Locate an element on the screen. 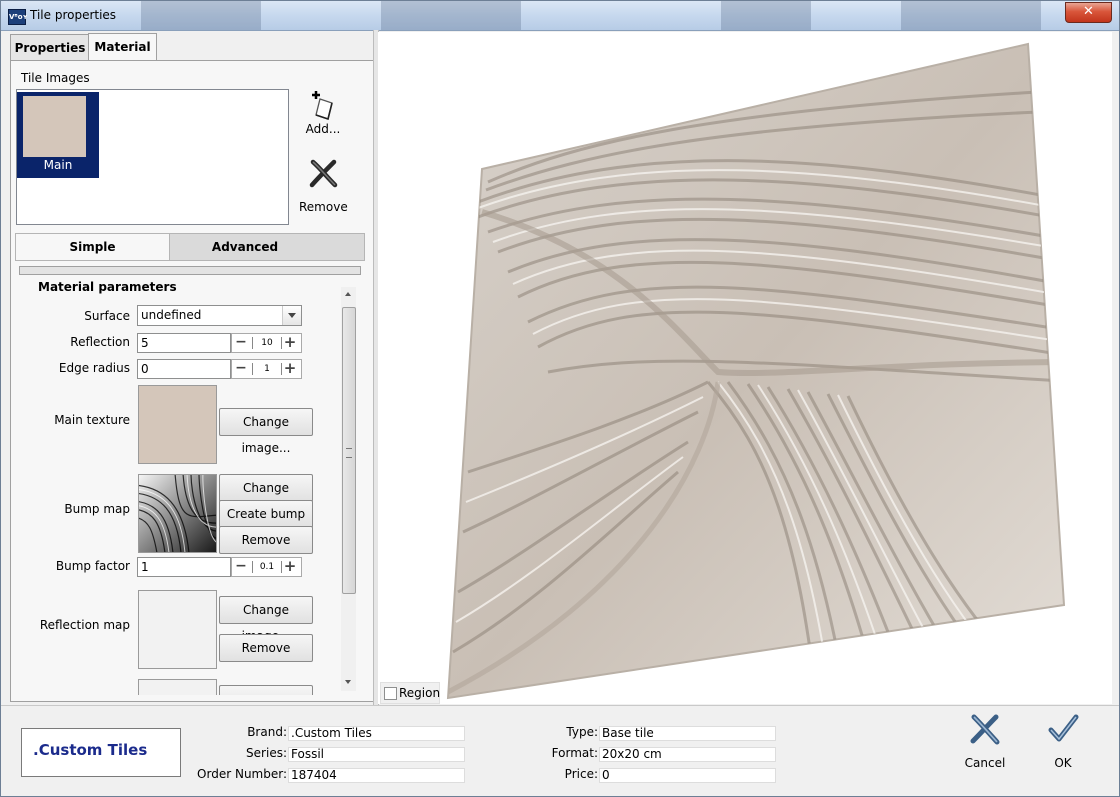  surface-value: undefined is located at coordinates (171, 315).